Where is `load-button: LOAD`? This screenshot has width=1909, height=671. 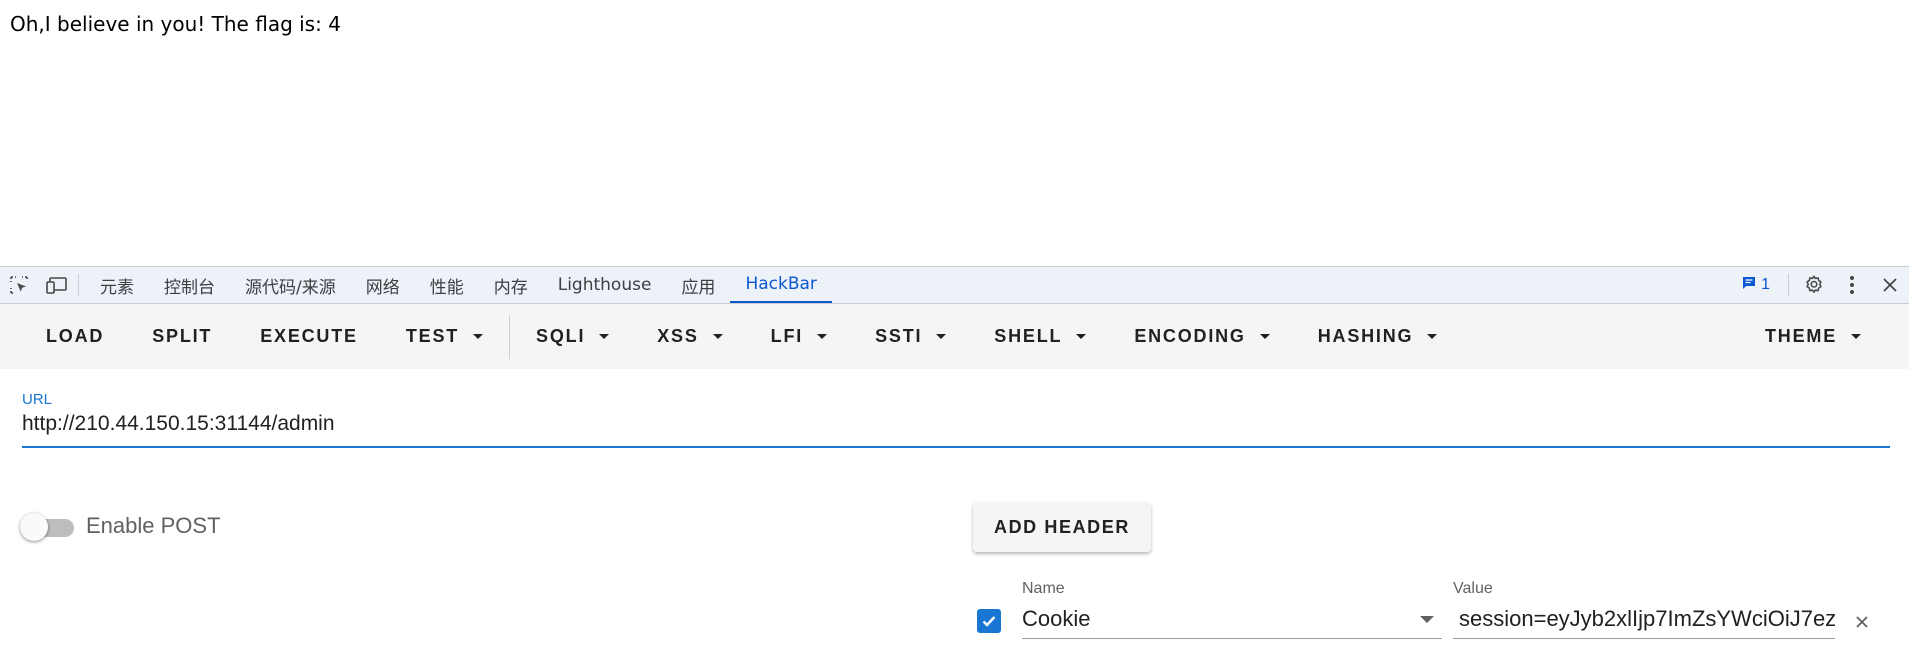
load-button: LOAD is located at coordinates (75, 337).